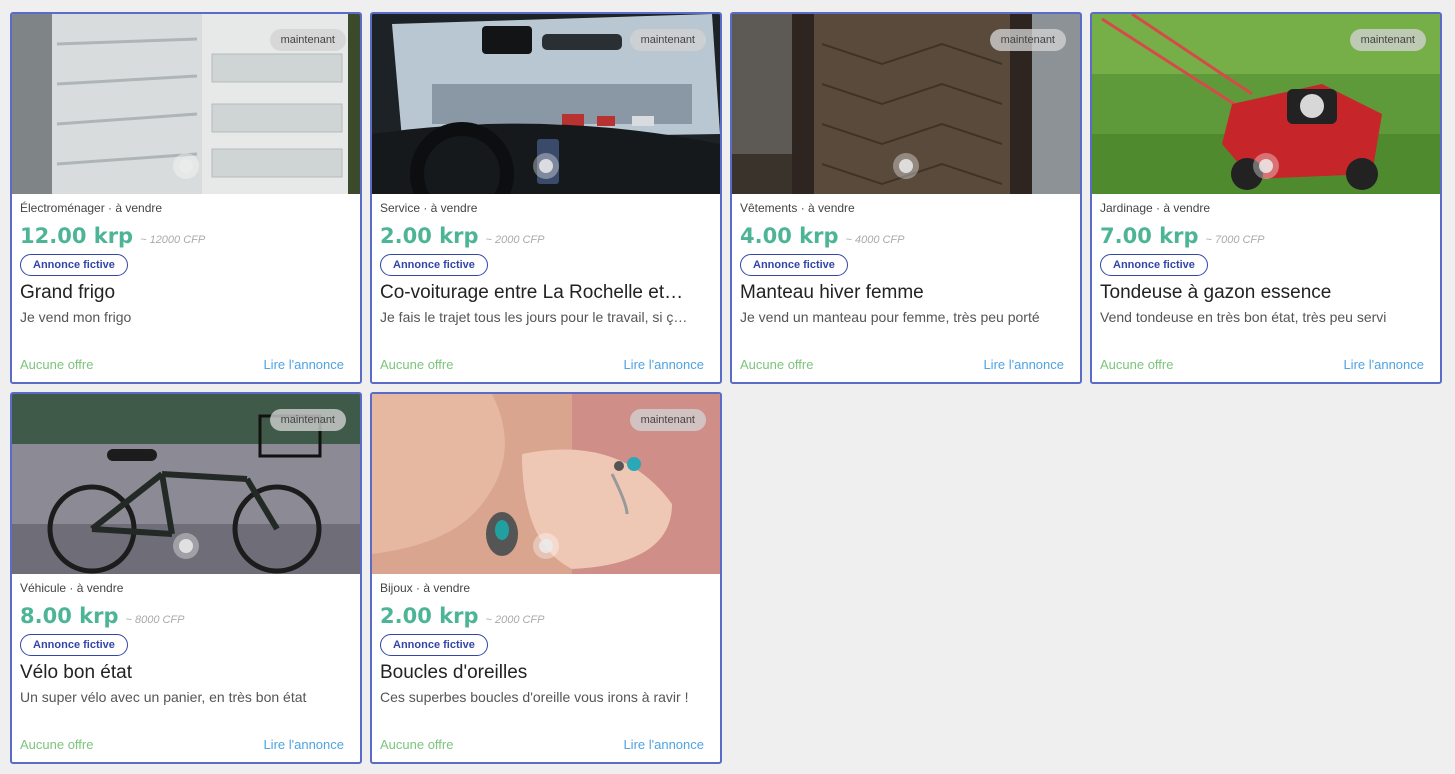  I want to click on listing-price: 12.00 krp, so click(77, 236).